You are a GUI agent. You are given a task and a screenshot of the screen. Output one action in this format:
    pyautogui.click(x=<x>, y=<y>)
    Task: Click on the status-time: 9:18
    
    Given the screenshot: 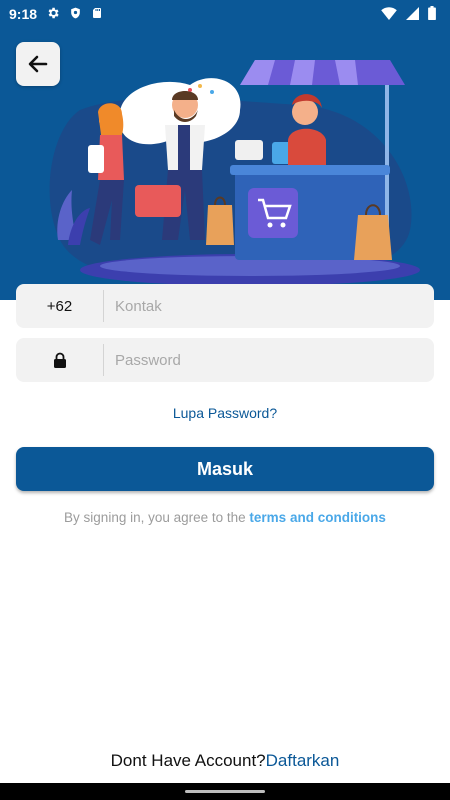 What is the action you would take?
    pyautogui.click(x=23, y=14)
    